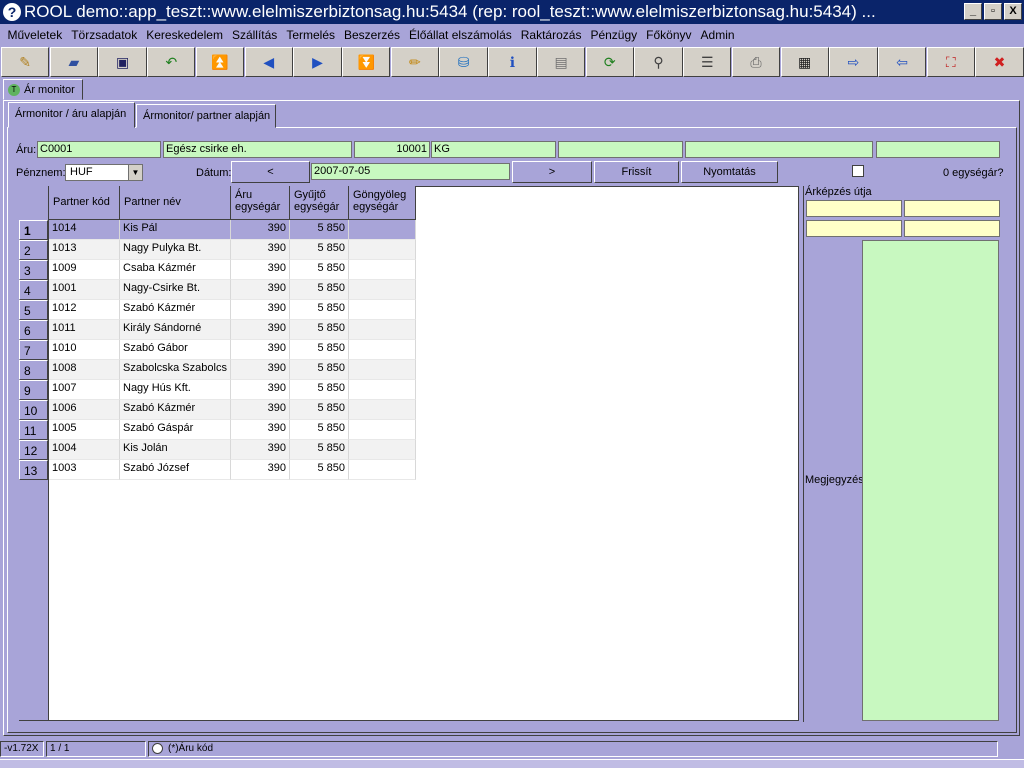  What do you see at coordinates (175, 310) in the screenshot?
I see `cell-nev: Szabó Kázmér` at bounding box center [175, 310].